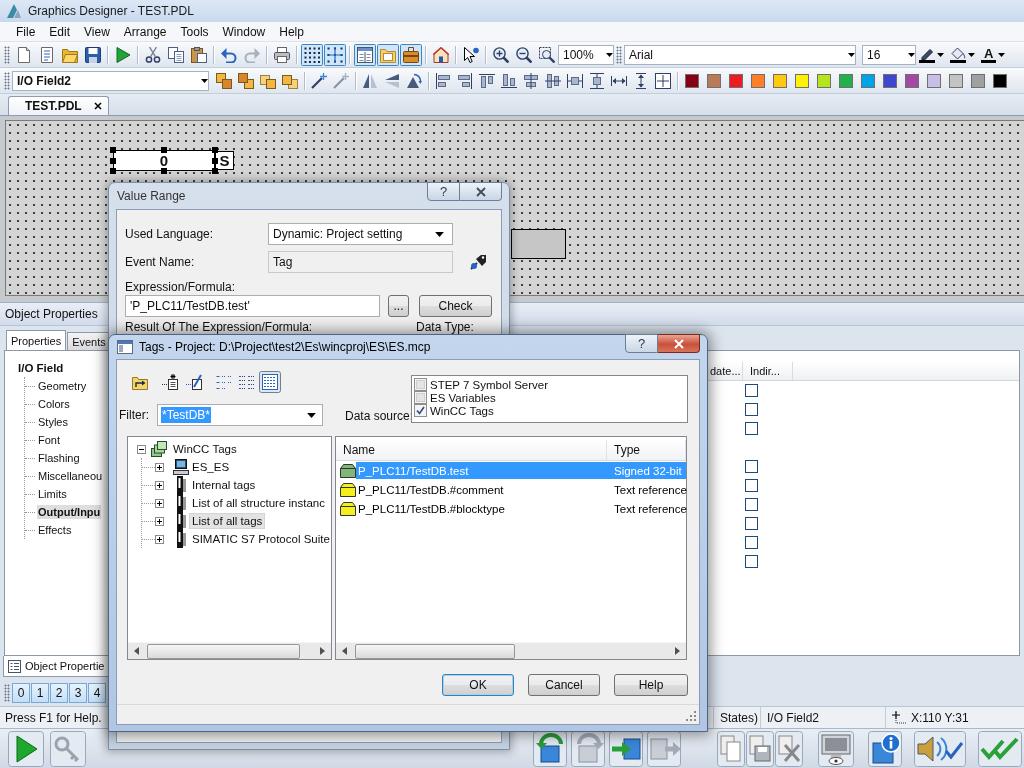 The height and width of the screenshot is (768, 1024). I want to click on pen-icon, so click(927, 54).